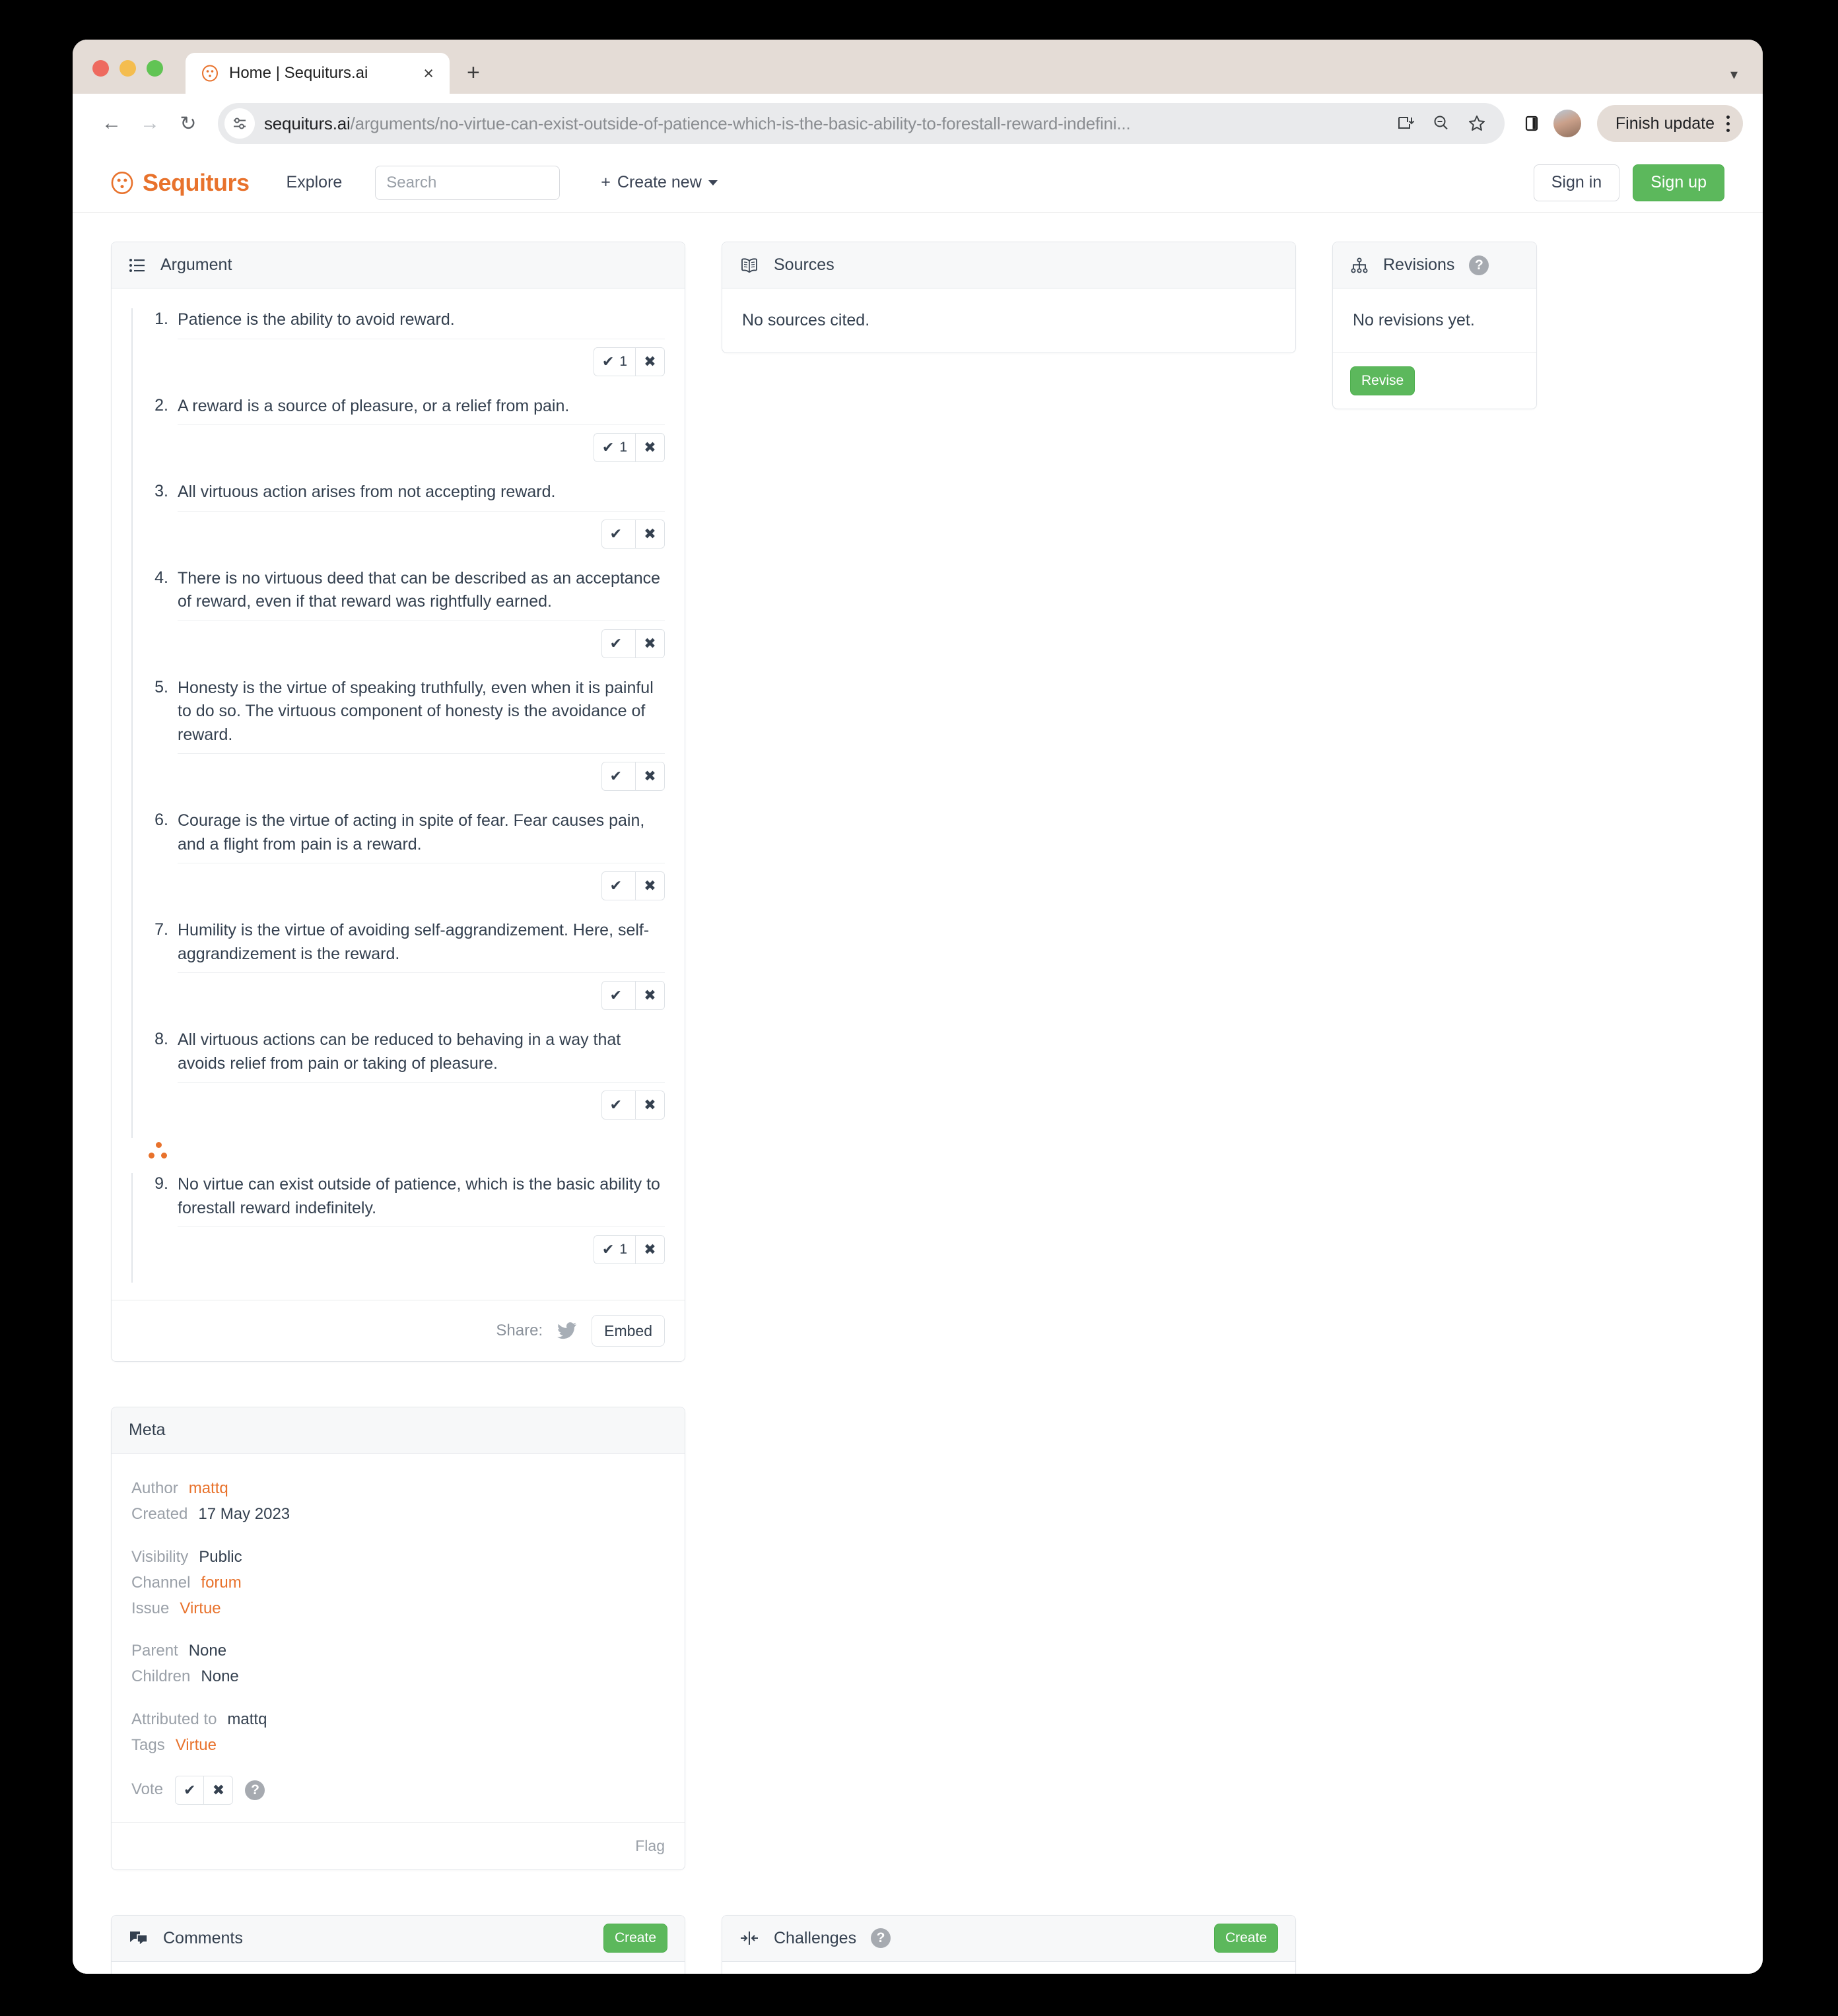  What do you see at coordinates (399, 1845) in the screenshot?
I see `meta-footer: Flag` at bounding box center [399, 1845].